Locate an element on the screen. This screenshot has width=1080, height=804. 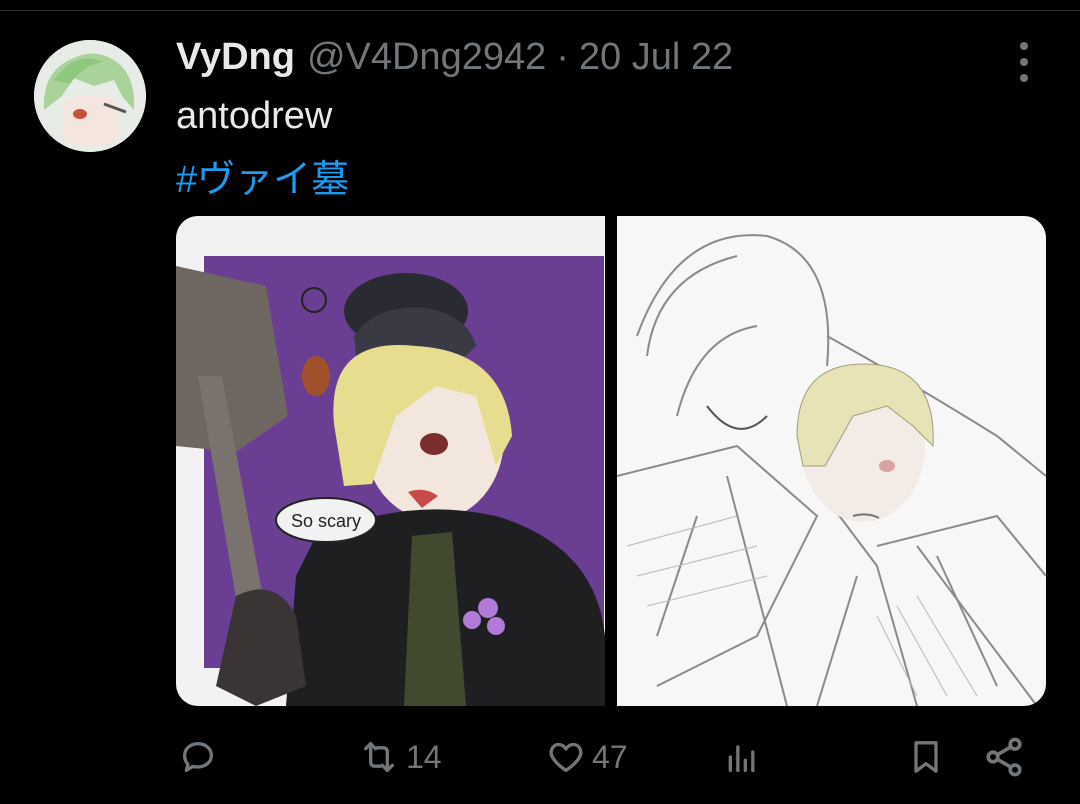
speech-bubble-text: So scary is located at coordinates (326, 521).